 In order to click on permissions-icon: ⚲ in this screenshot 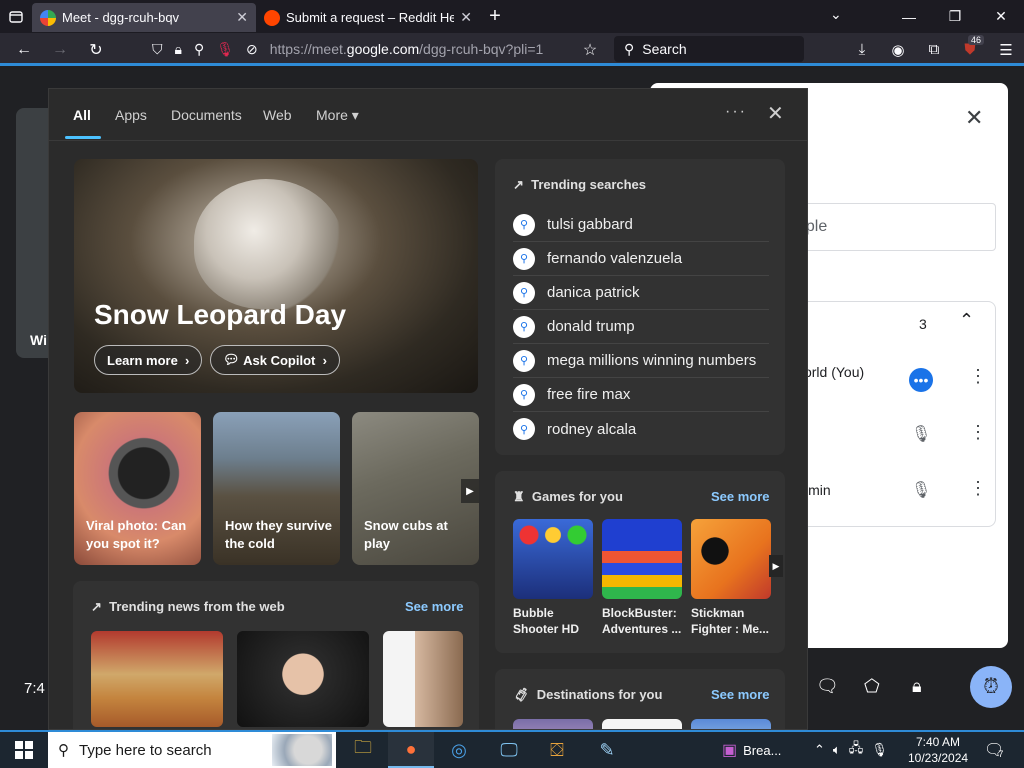, I will do `click(199, 49)`.